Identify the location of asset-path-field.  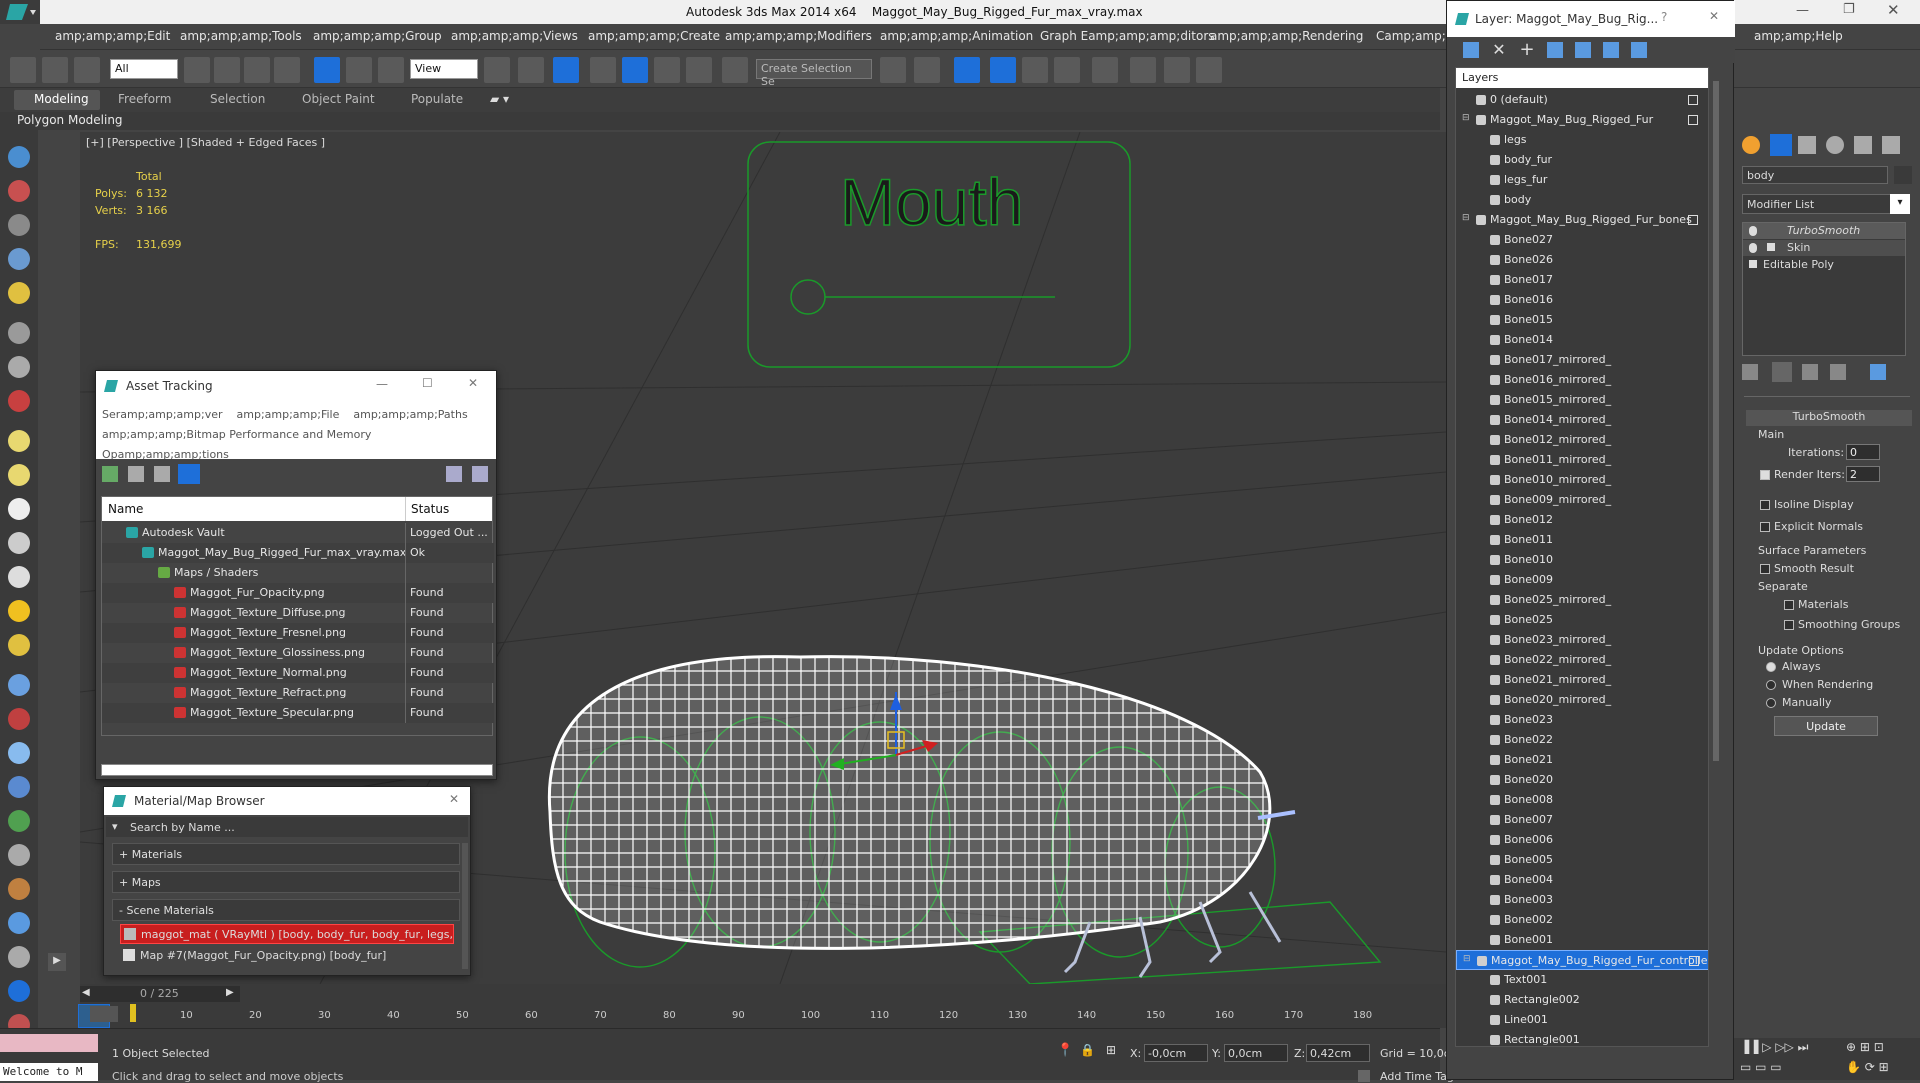
(297, 770).